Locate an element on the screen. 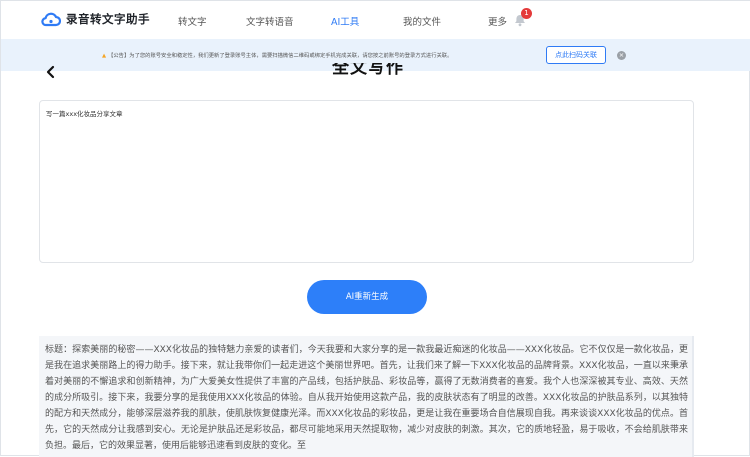  nav-item-text-to-speech: 文字转语音 is located at coordinates (270, 21).